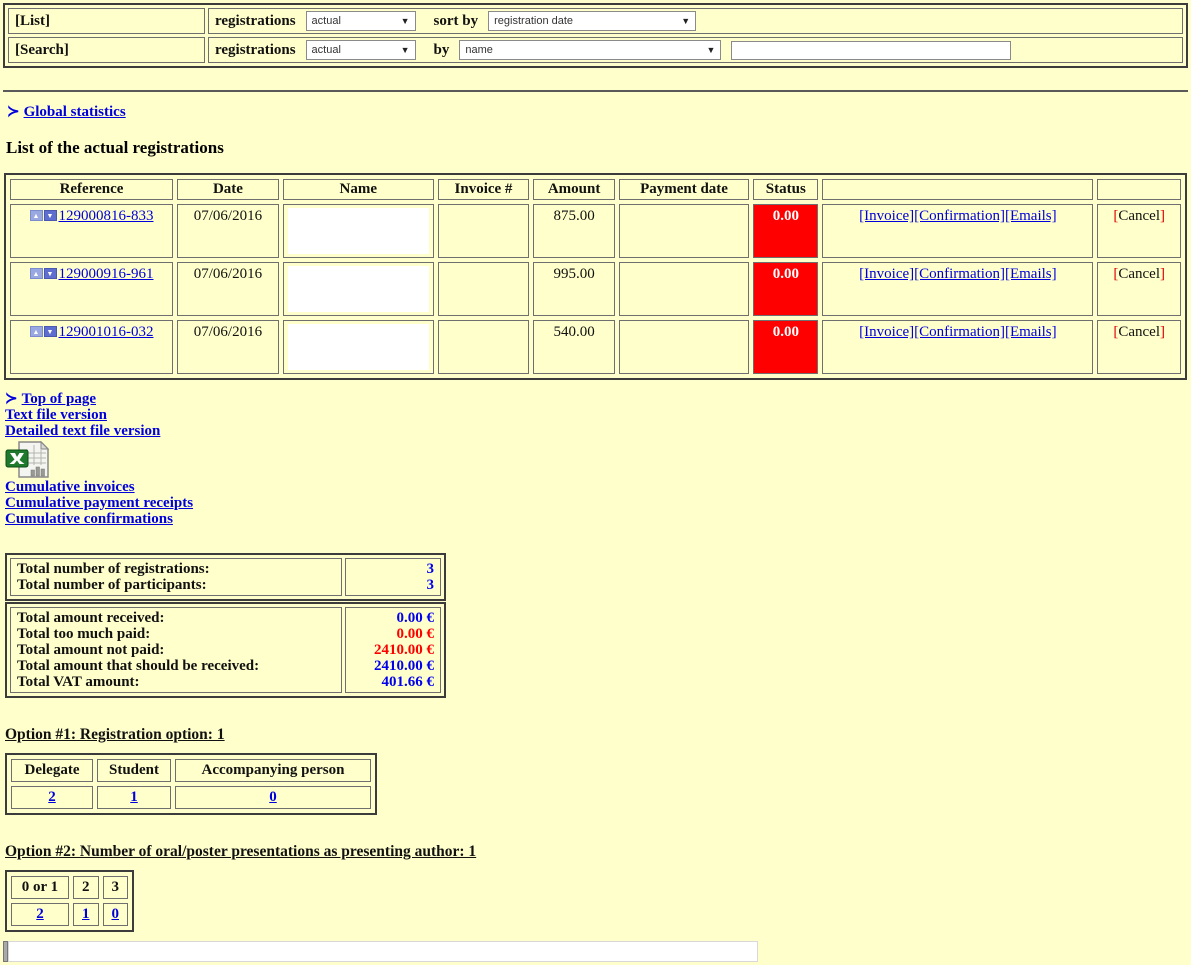 This screenshot has height=965, width=1191. I want to click on top-of-page-row: ≻ Top of page, so click(596, 399).